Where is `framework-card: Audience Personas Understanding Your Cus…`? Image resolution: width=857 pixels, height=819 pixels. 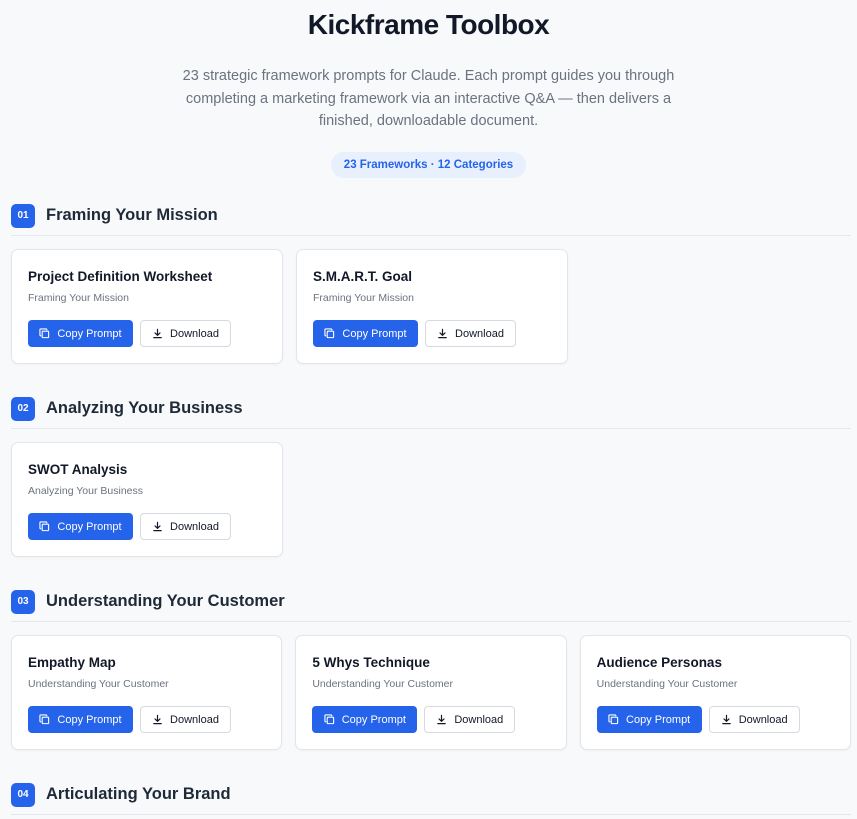 framework-card: Audience Personas Understanding Your Cus… is located at coordinates (715, 692).